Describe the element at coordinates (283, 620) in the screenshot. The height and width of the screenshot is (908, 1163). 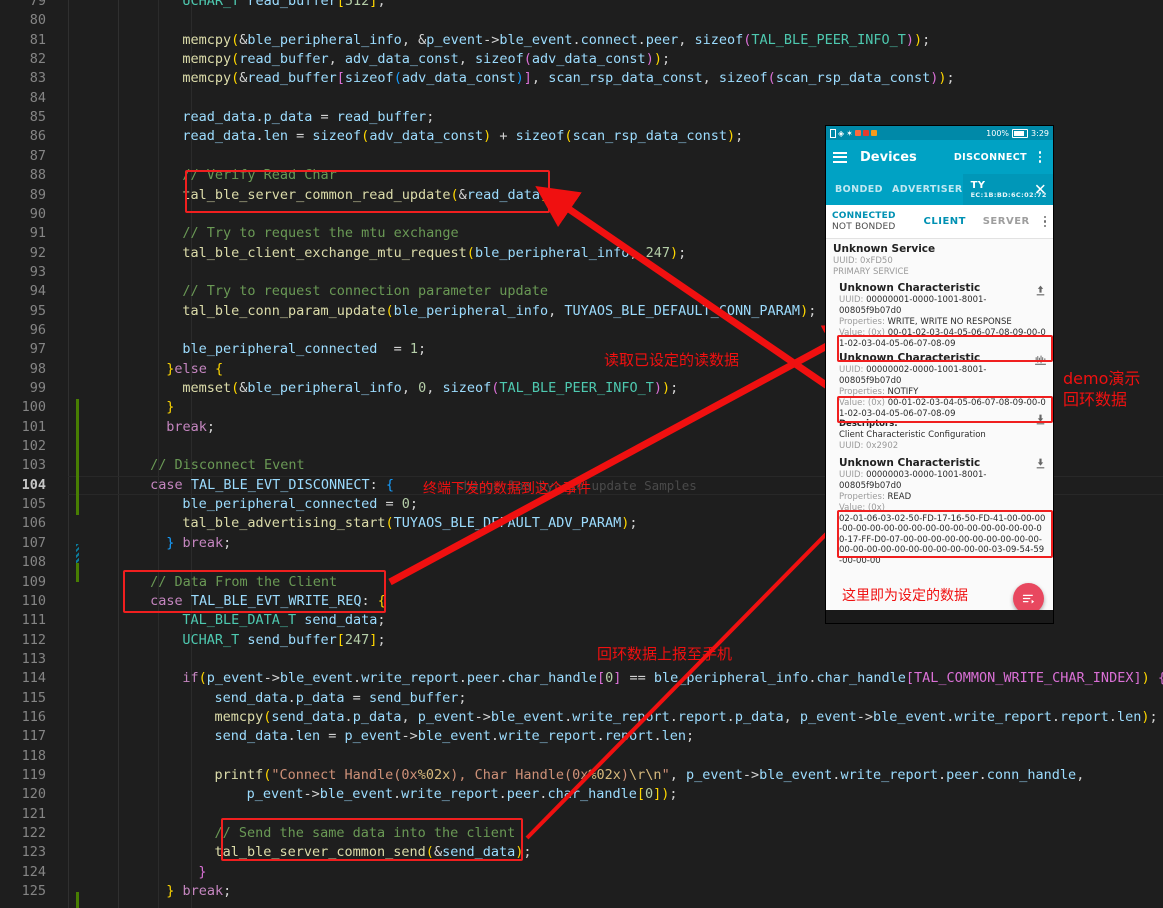
I see `code-text: TAL_BLE_DATA_T send_data;` at that location.